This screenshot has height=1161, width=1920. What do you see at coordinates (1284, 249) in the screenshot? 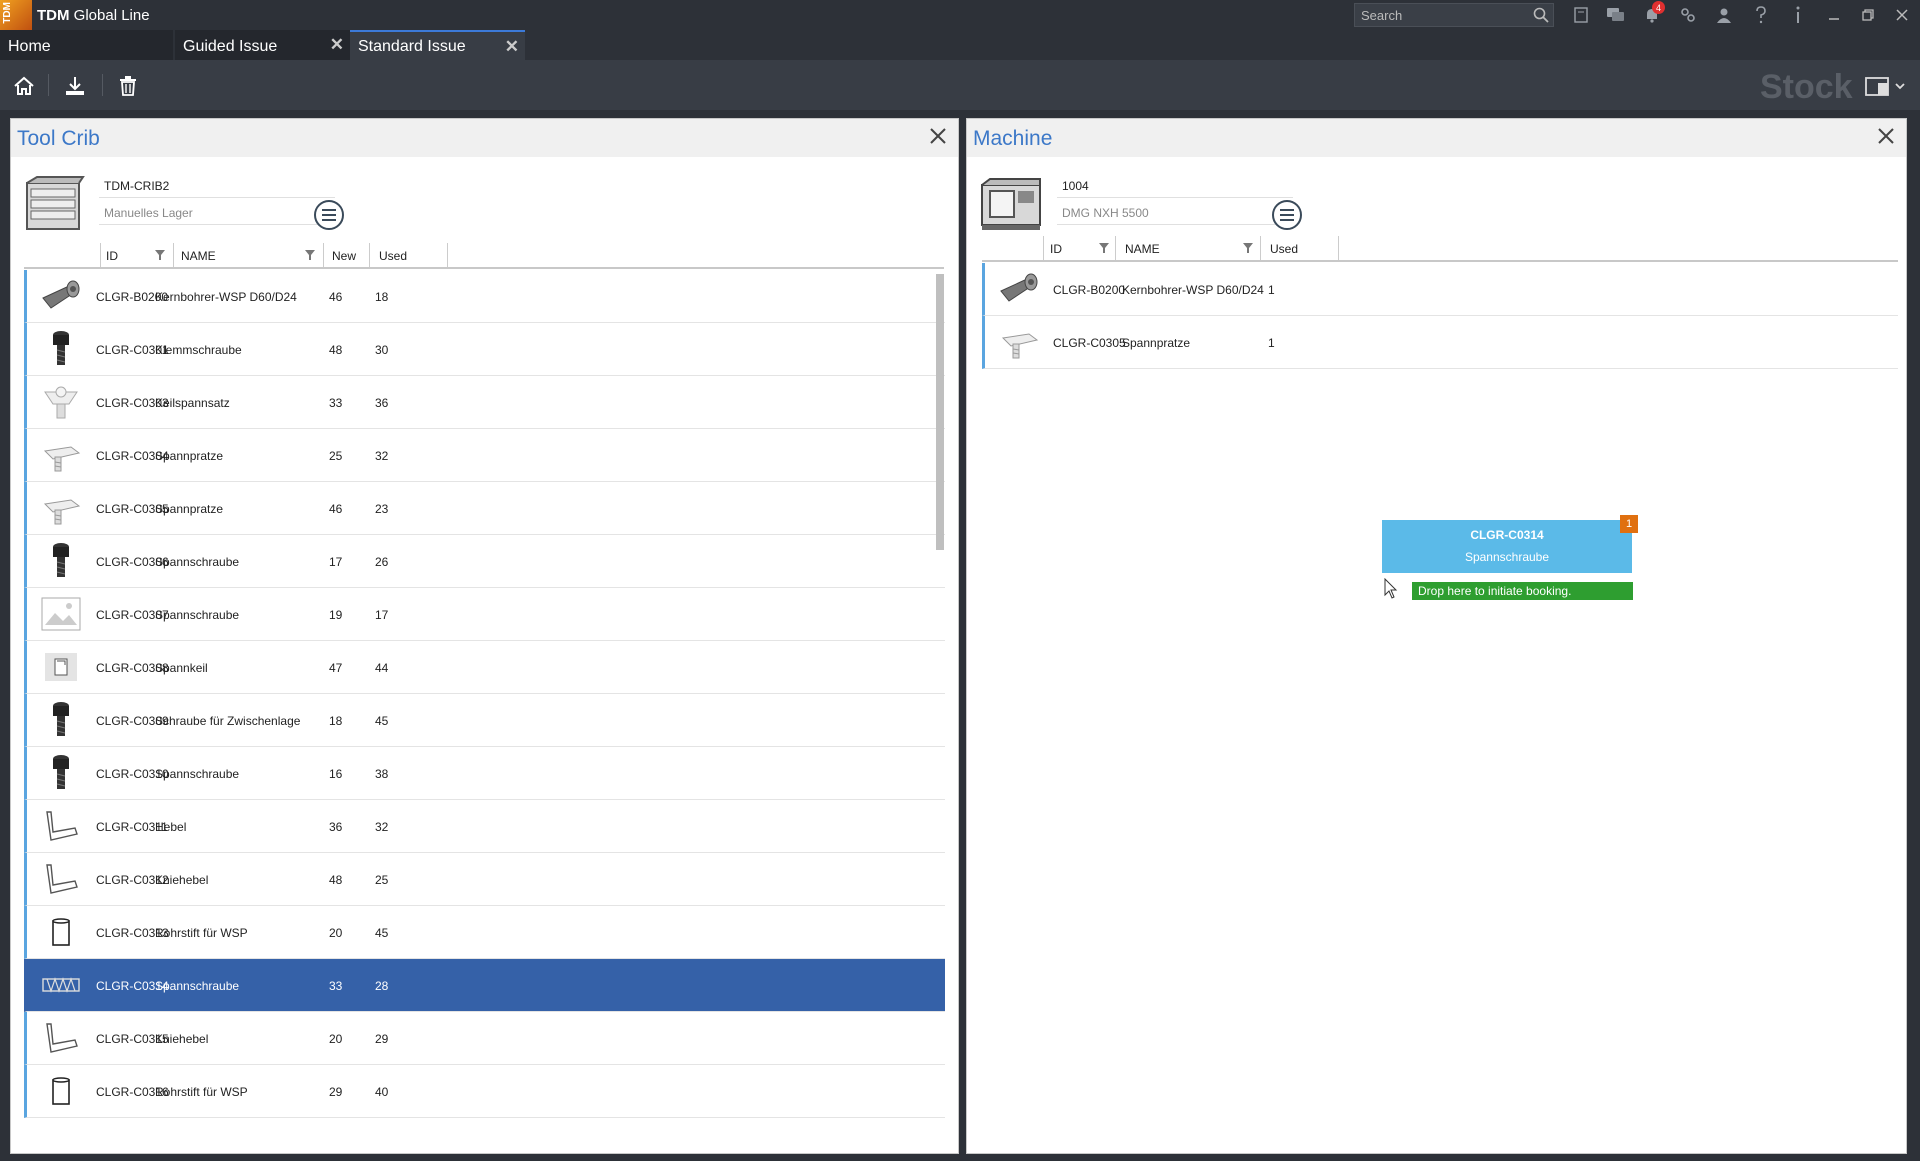
I see `column-label: Used` at bounding box center [1284, 249].